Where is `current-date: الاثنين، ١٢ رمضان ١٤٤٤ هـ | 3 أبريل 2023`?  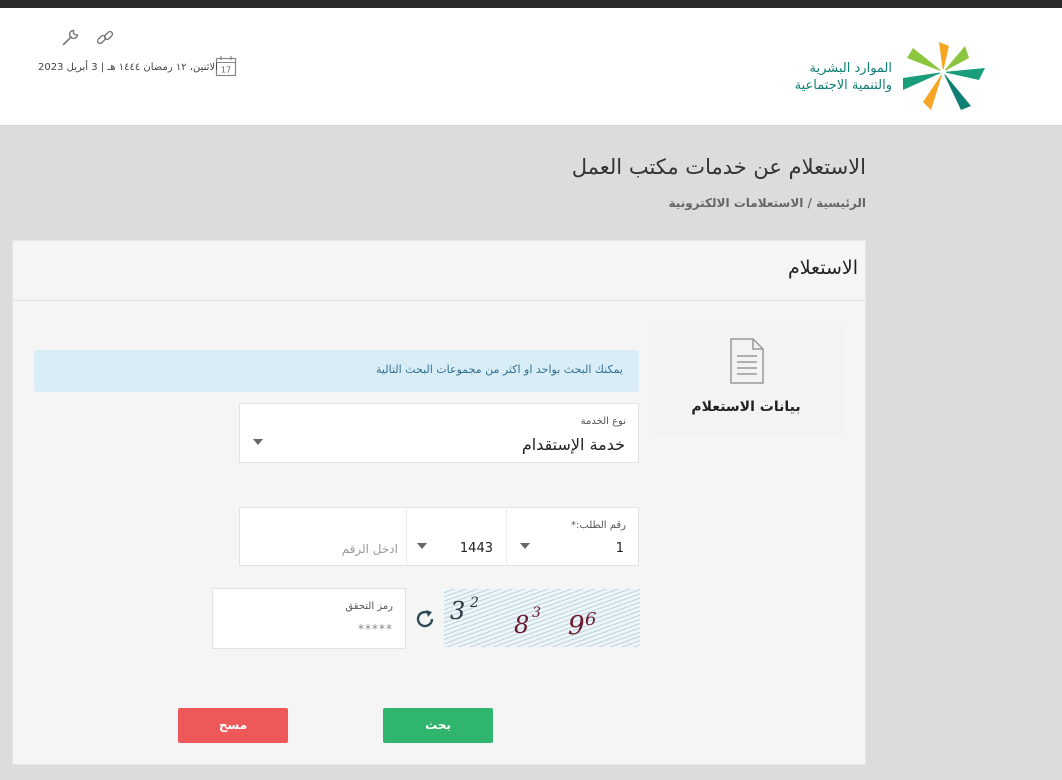
current-date: الاثنين، ١٢ رمضان ١٤٤٤ هـ | 3 أبريل 2023 is located at coordinates (128, 67).